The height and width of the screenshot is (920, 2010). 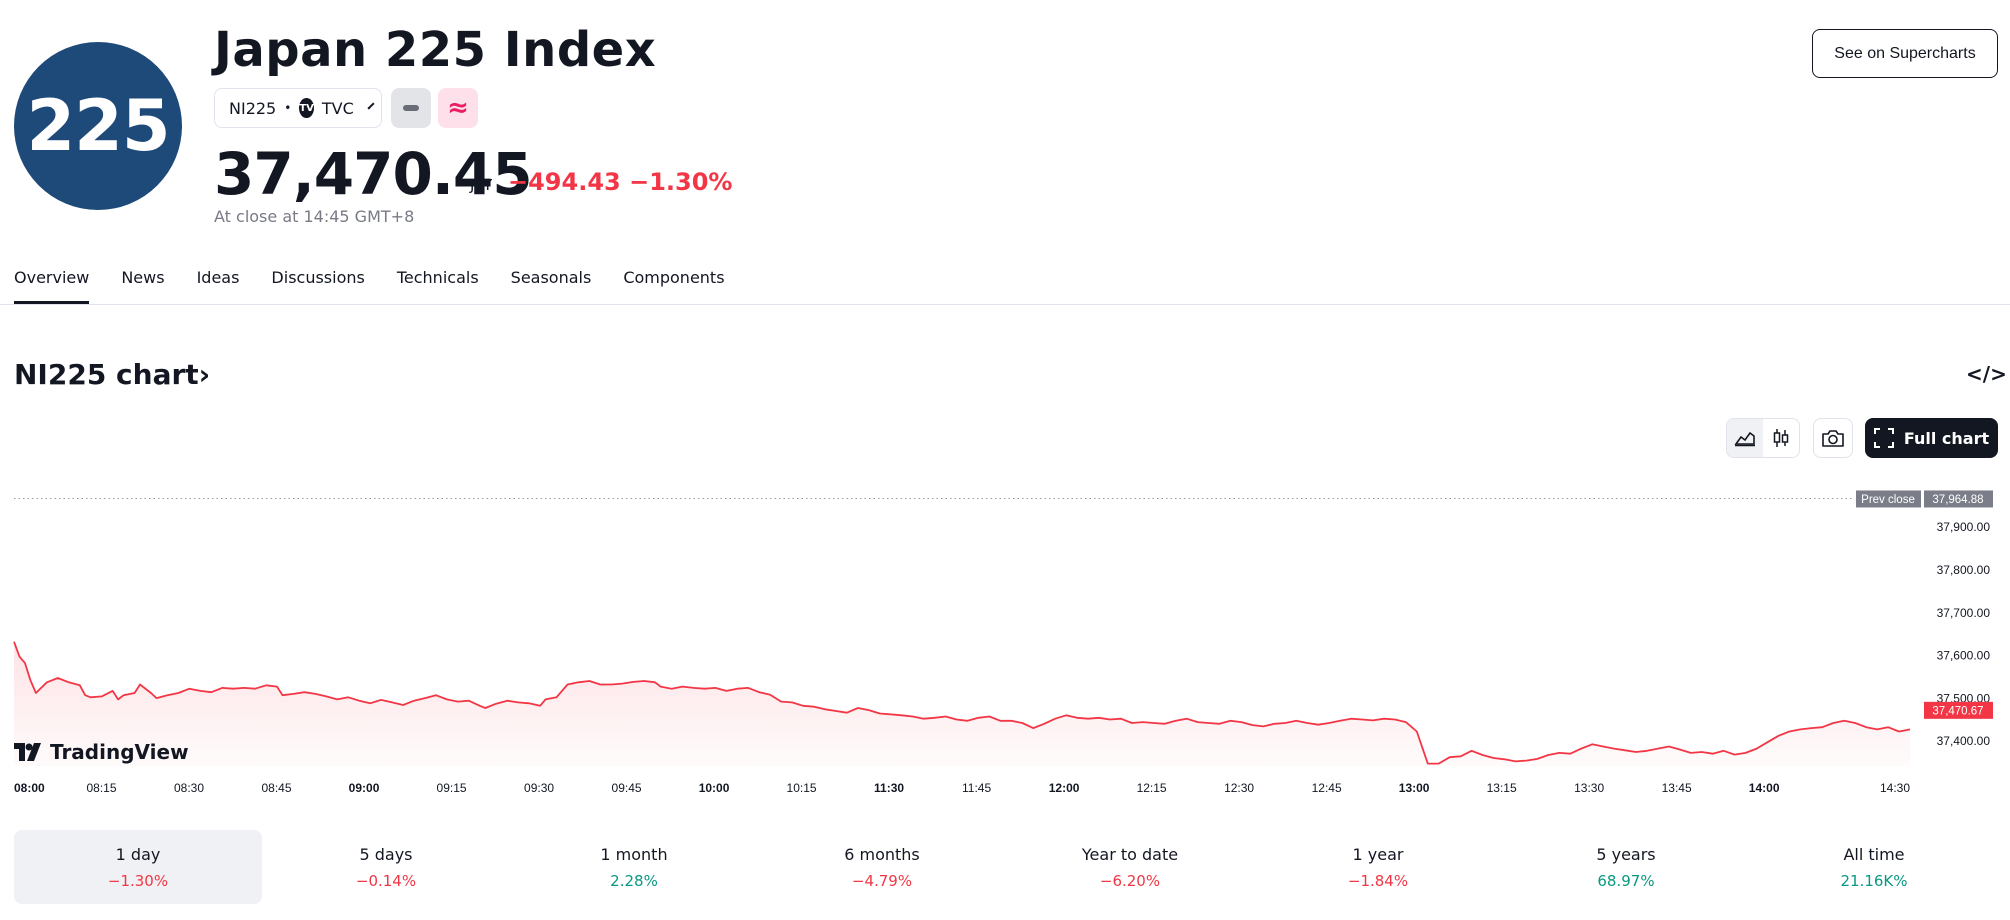 I want to click on full-chart-label: Full chart, so click(x=1946, y=438).